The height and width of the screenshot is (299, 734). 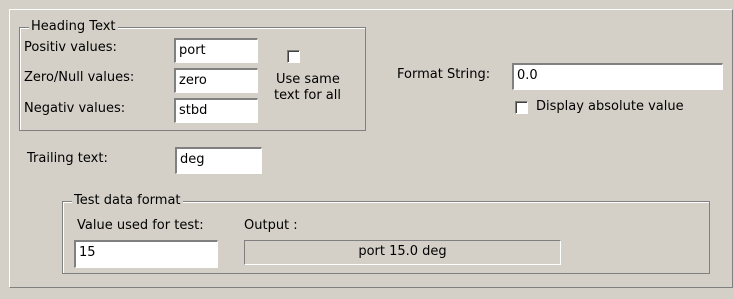 What do you see at coordinates (521, 107) in the screenshot?
I see `absolute-value-checkbox` at bounding box center [521, 107].